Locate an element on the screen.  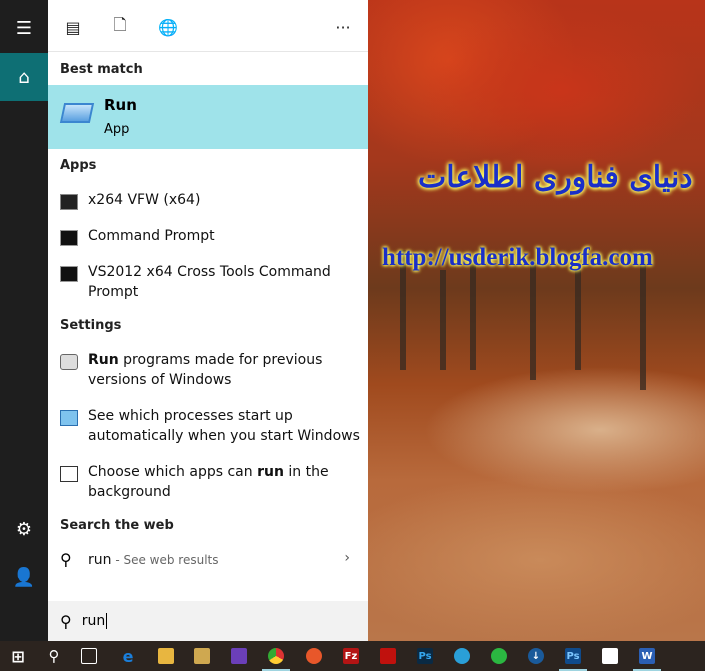
visual-studio-icon is located at coordinates (239, 656).